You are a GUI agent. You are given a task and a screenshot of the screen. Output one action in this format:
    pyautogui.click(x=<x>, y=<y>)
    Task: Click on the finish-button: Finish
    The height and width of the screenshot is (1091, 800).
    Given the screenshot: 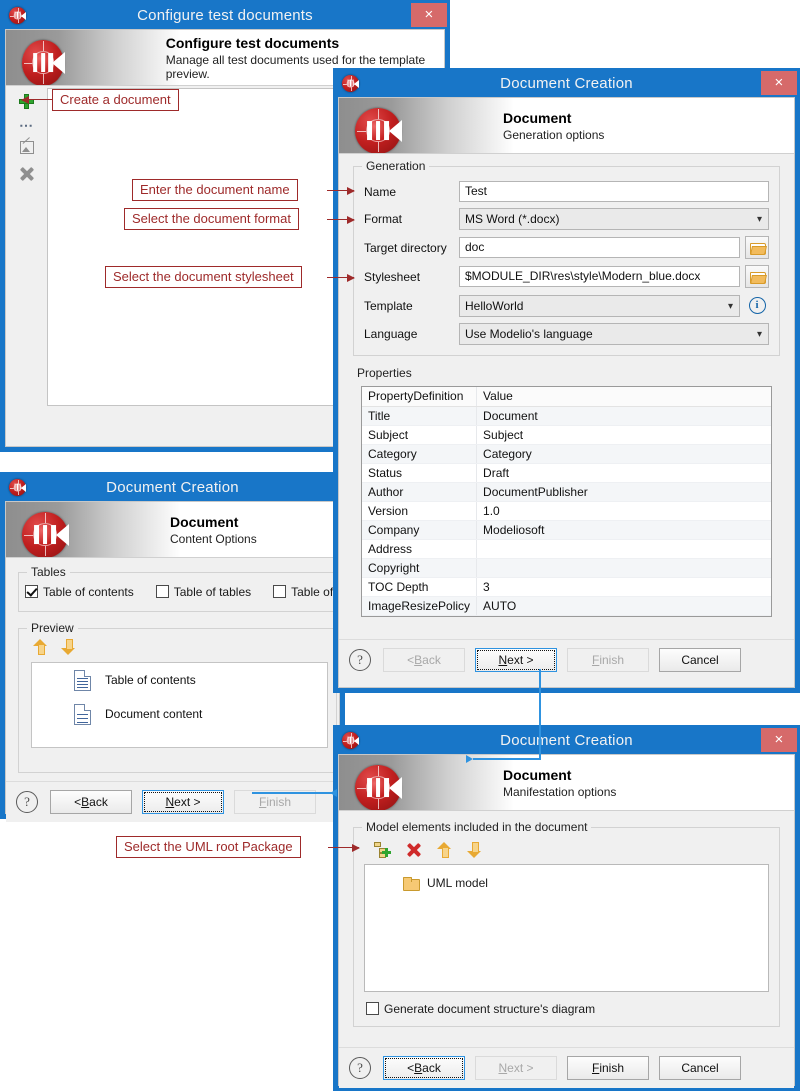 What is the action you would take?
    pyautogui.click(x=608, y=1068)
    